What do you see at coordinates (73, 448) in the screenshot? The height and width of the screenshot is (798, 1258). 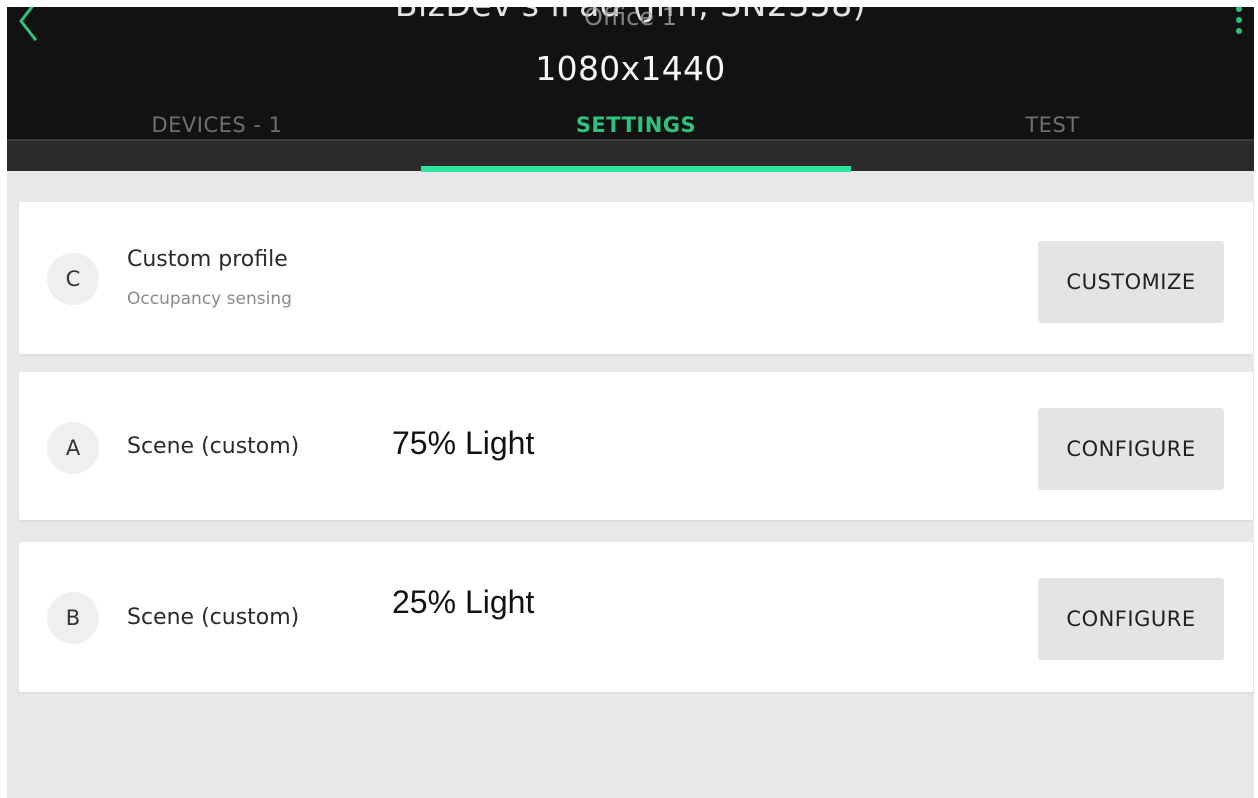 I see `scene-badge: A` at bounding box center [73, 448].